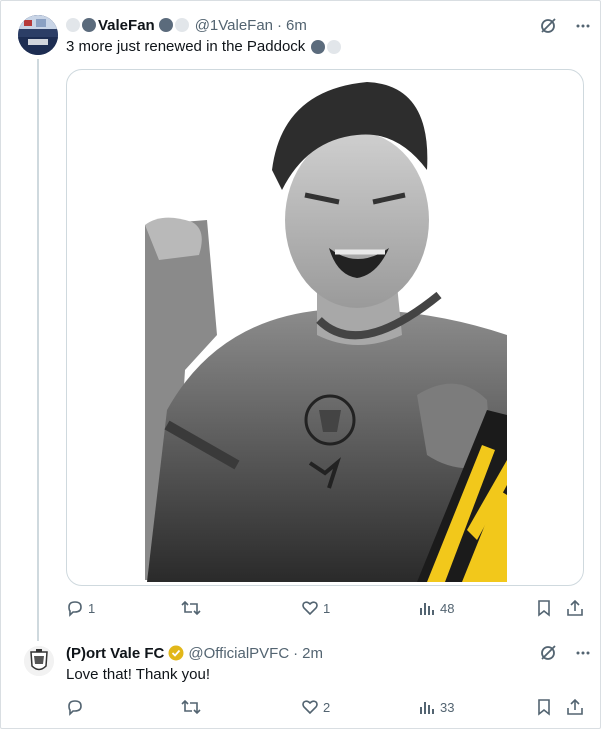  Describe the element at coordinates (312, 653) in the screenshot. I see `timestamp: 2m` at that location.